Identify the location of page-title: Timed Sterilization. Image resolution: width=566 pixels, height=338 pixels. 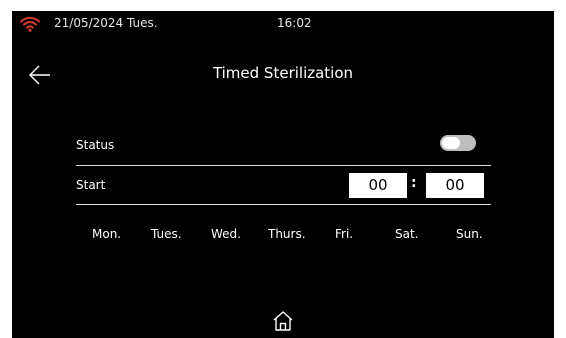
(283, 73).